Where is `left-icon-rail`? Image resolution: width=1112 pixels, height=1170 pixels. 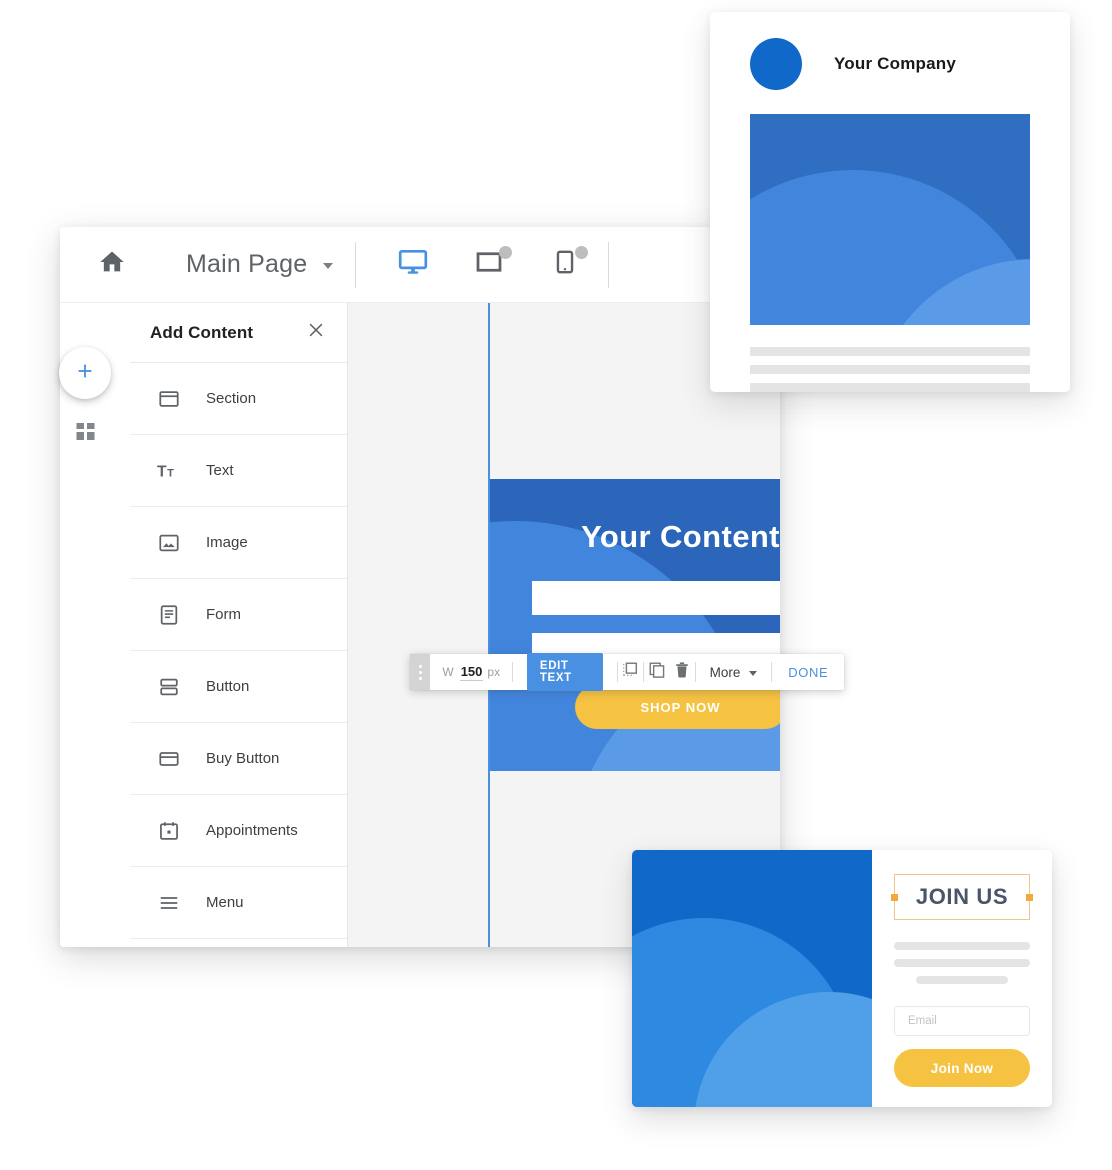 left-icon-rail is located at coordinates (94, 625).